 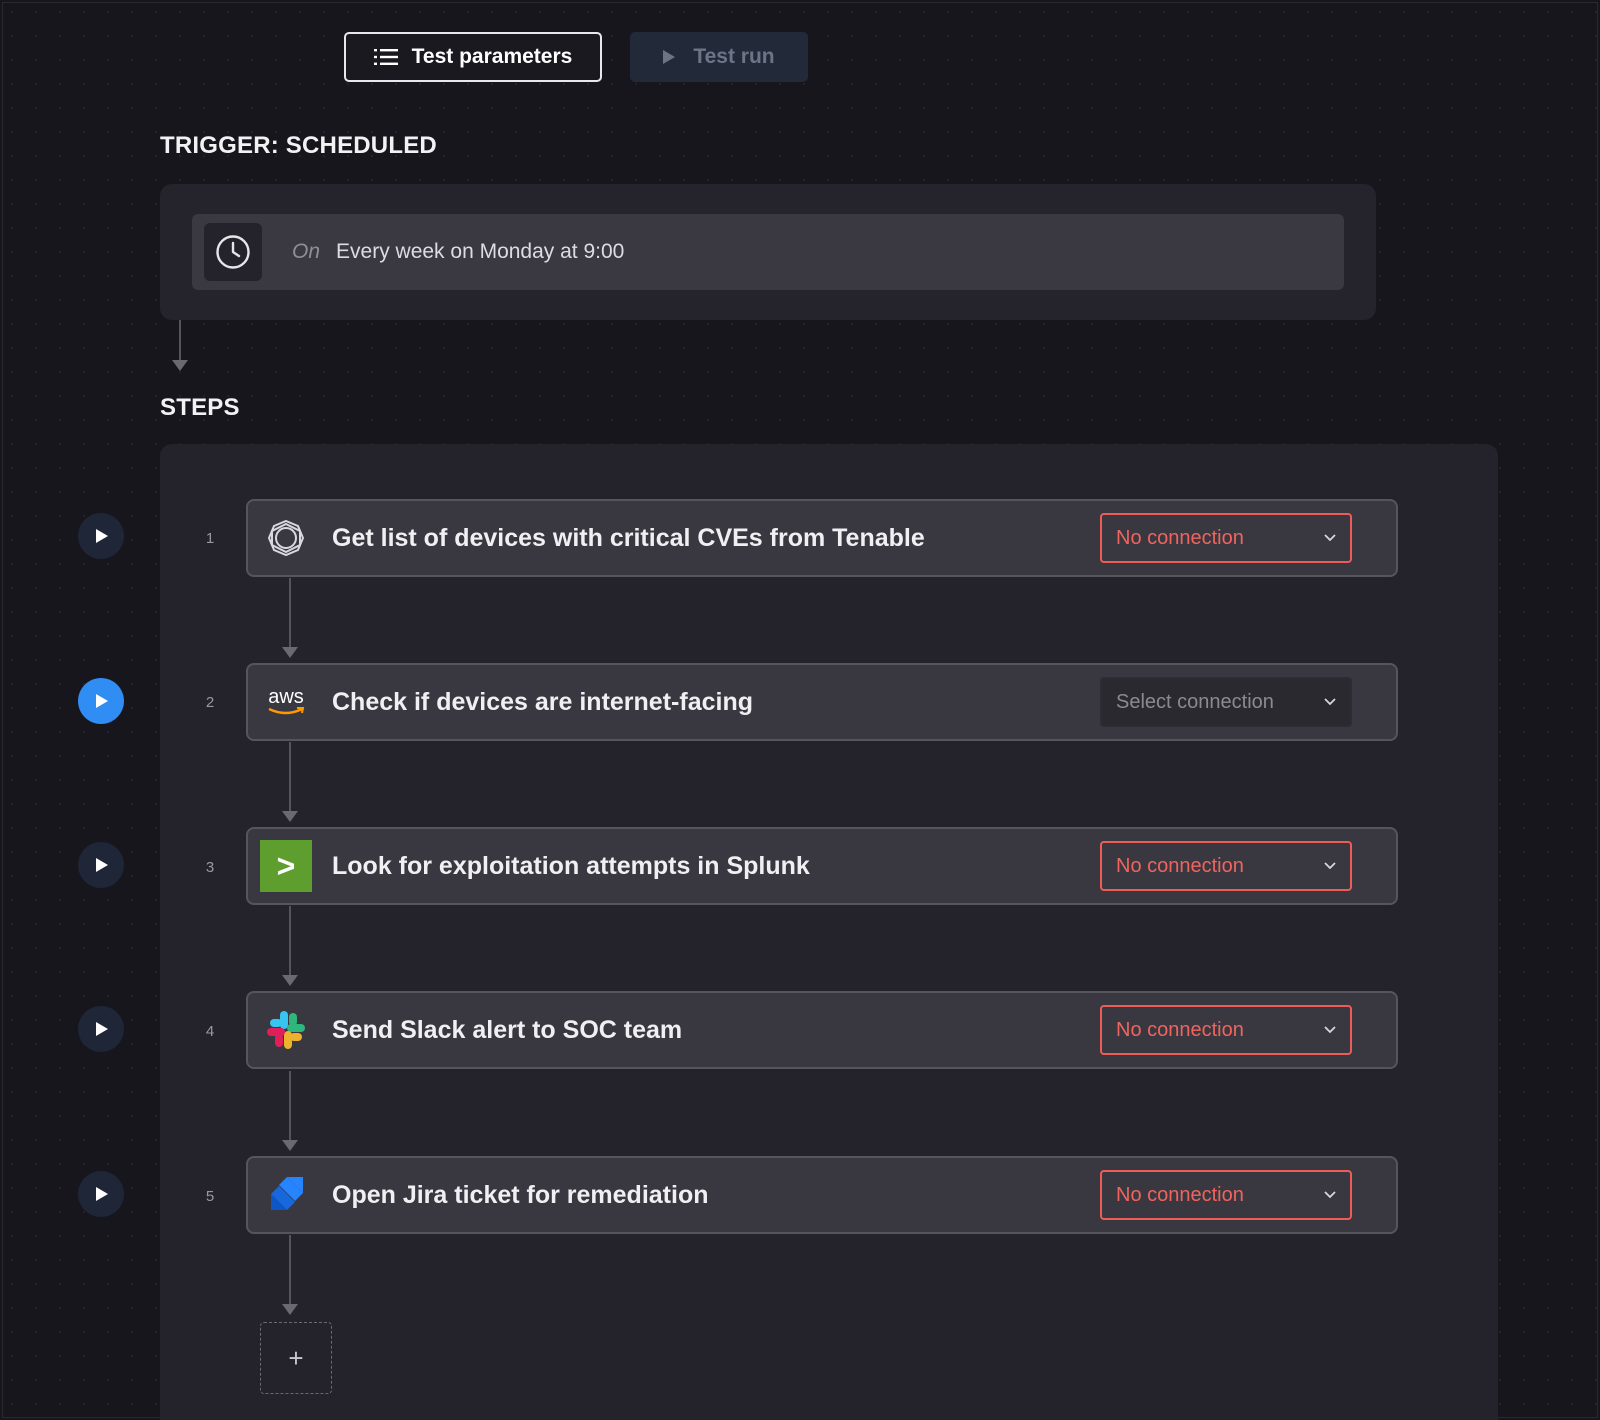 I want to click on run-step-5-button, so click(x=101, y=1194).